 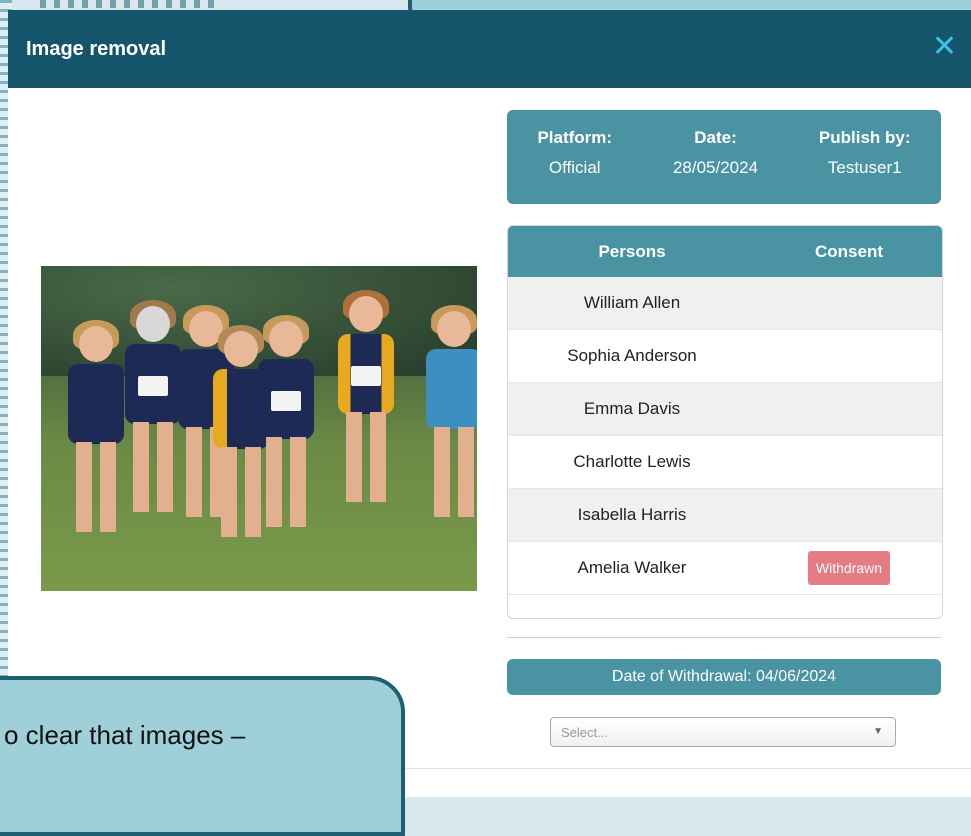 I want to click on consent-column-header: Consent, so click(x=849, y=251).